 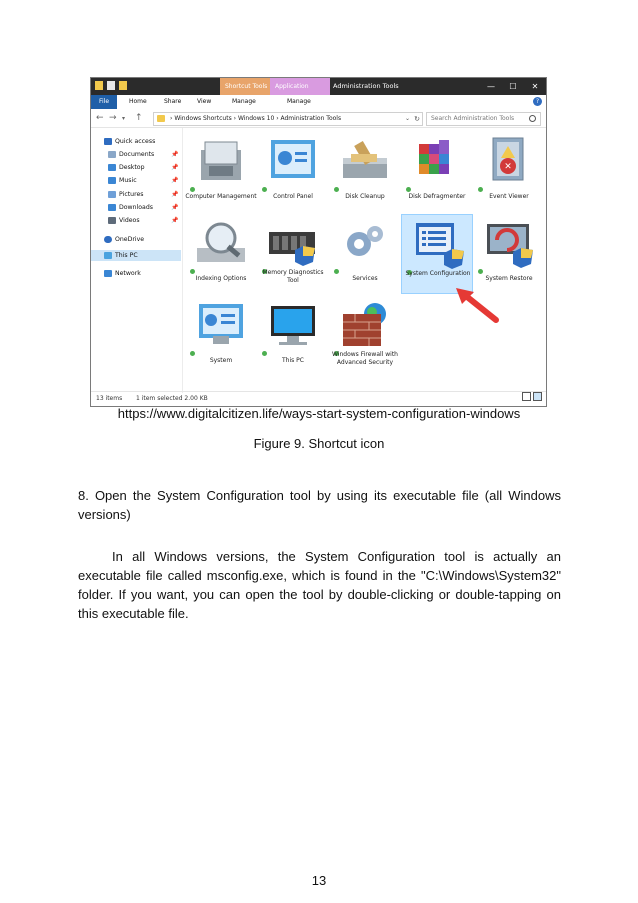 What do you see at coordinates (365, 196) in the screenshot?
I see `file-item-label: Disk Cleanup` at bounding box center [365, 196].